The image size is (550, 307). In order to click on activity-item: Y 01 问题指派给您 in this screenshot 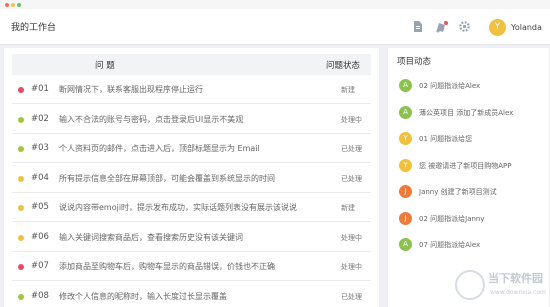, I will do `click(473, 139)`.